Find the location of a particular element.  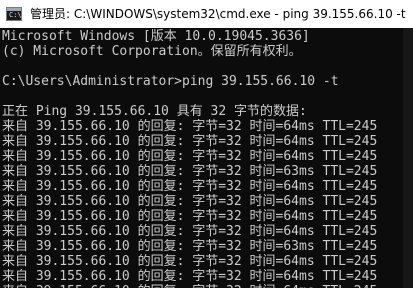

console-line: 正在 Ping 39.155.66.10 具有 32 字节的数据: is located at coordinates (154, 111).